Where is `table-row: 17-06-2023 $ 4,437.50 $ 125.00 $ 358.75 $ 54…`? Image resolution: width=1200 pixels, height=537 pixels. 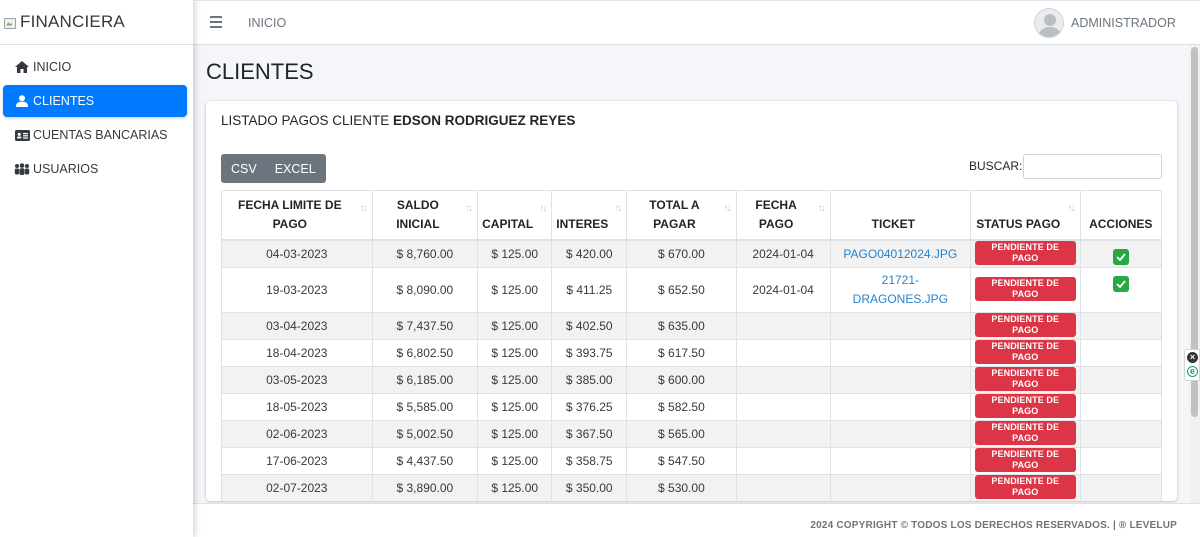
table-row: 17-06-2023 $ 4,437.50 $ 125.00 $ 358.75 $ 54… is located at coordinates (692, 461).